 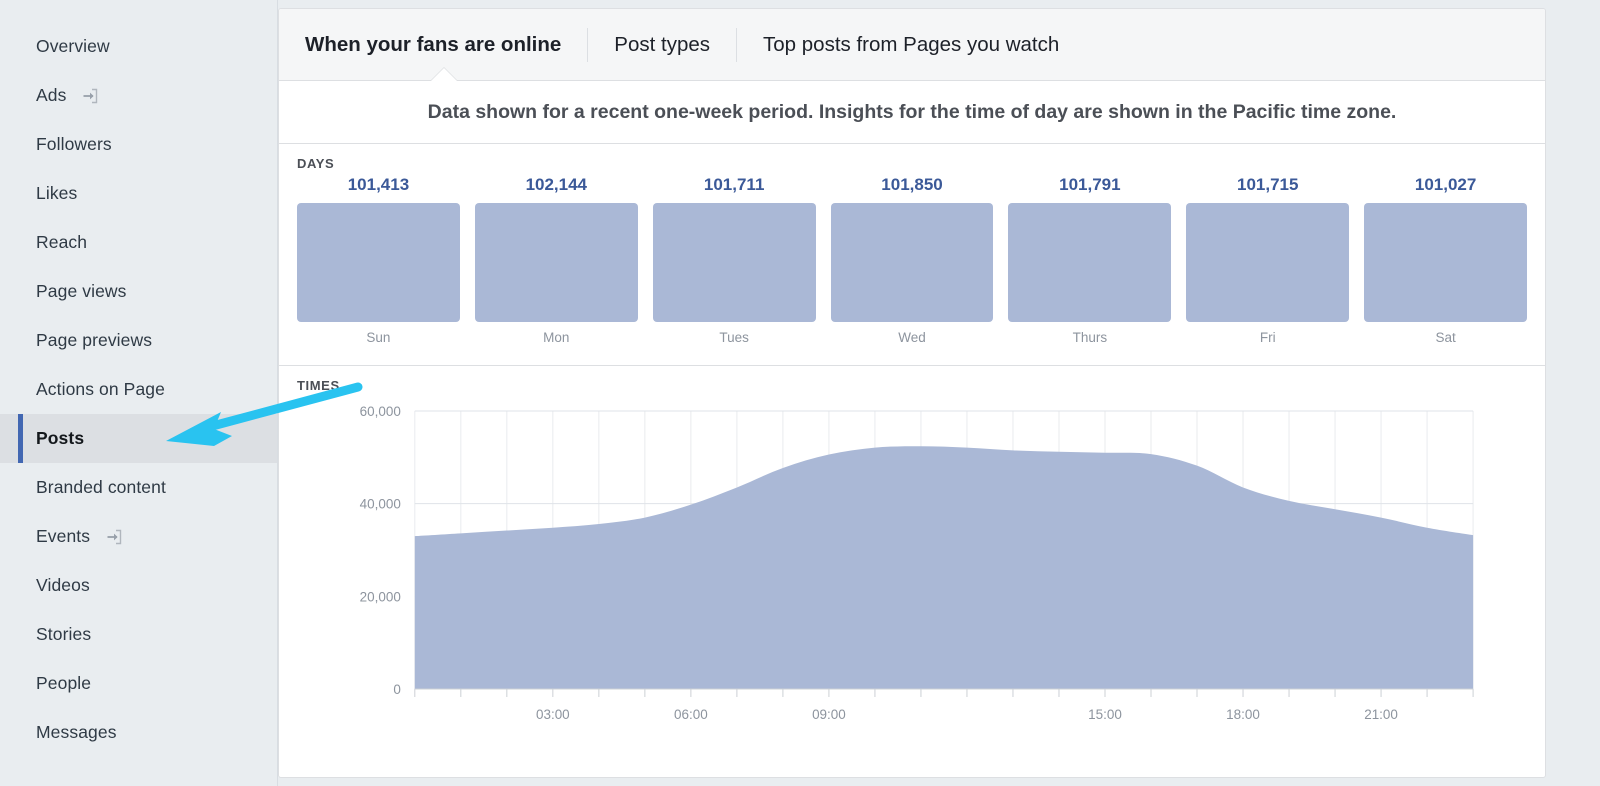 I want to click on sidebar-item-label: Page views, so click(x=81, y=291).